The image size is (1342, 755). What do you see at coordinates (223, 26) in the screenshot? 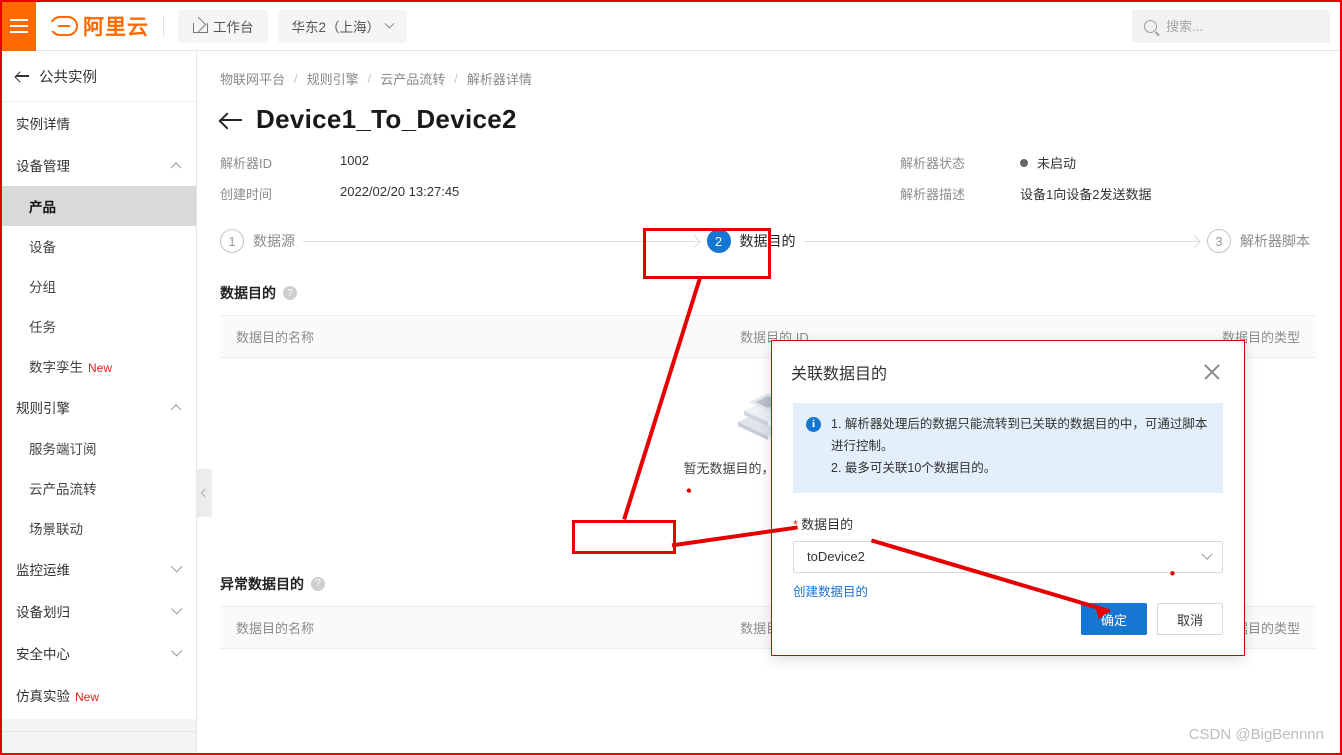
I see `workbench-button: 工作台` at bounding box center [223, 26].